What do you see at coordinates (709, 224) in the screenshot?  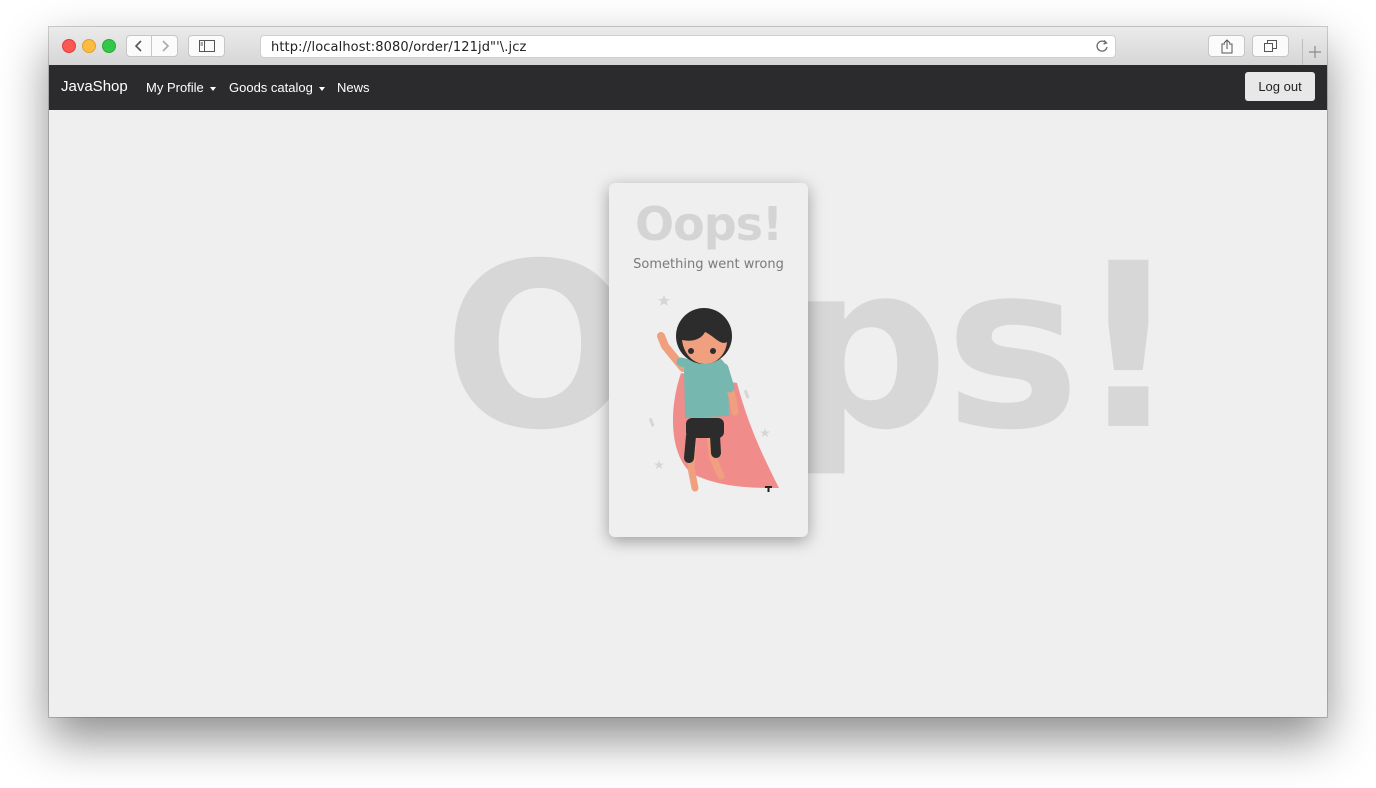 I see `error-title: Oops!` at bounding box center [709, 224].